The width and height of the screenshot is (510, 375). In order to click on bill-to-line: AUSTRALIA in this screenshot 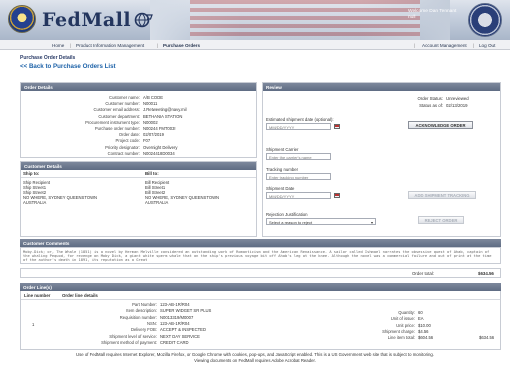, I will do `click(157, 202)`.